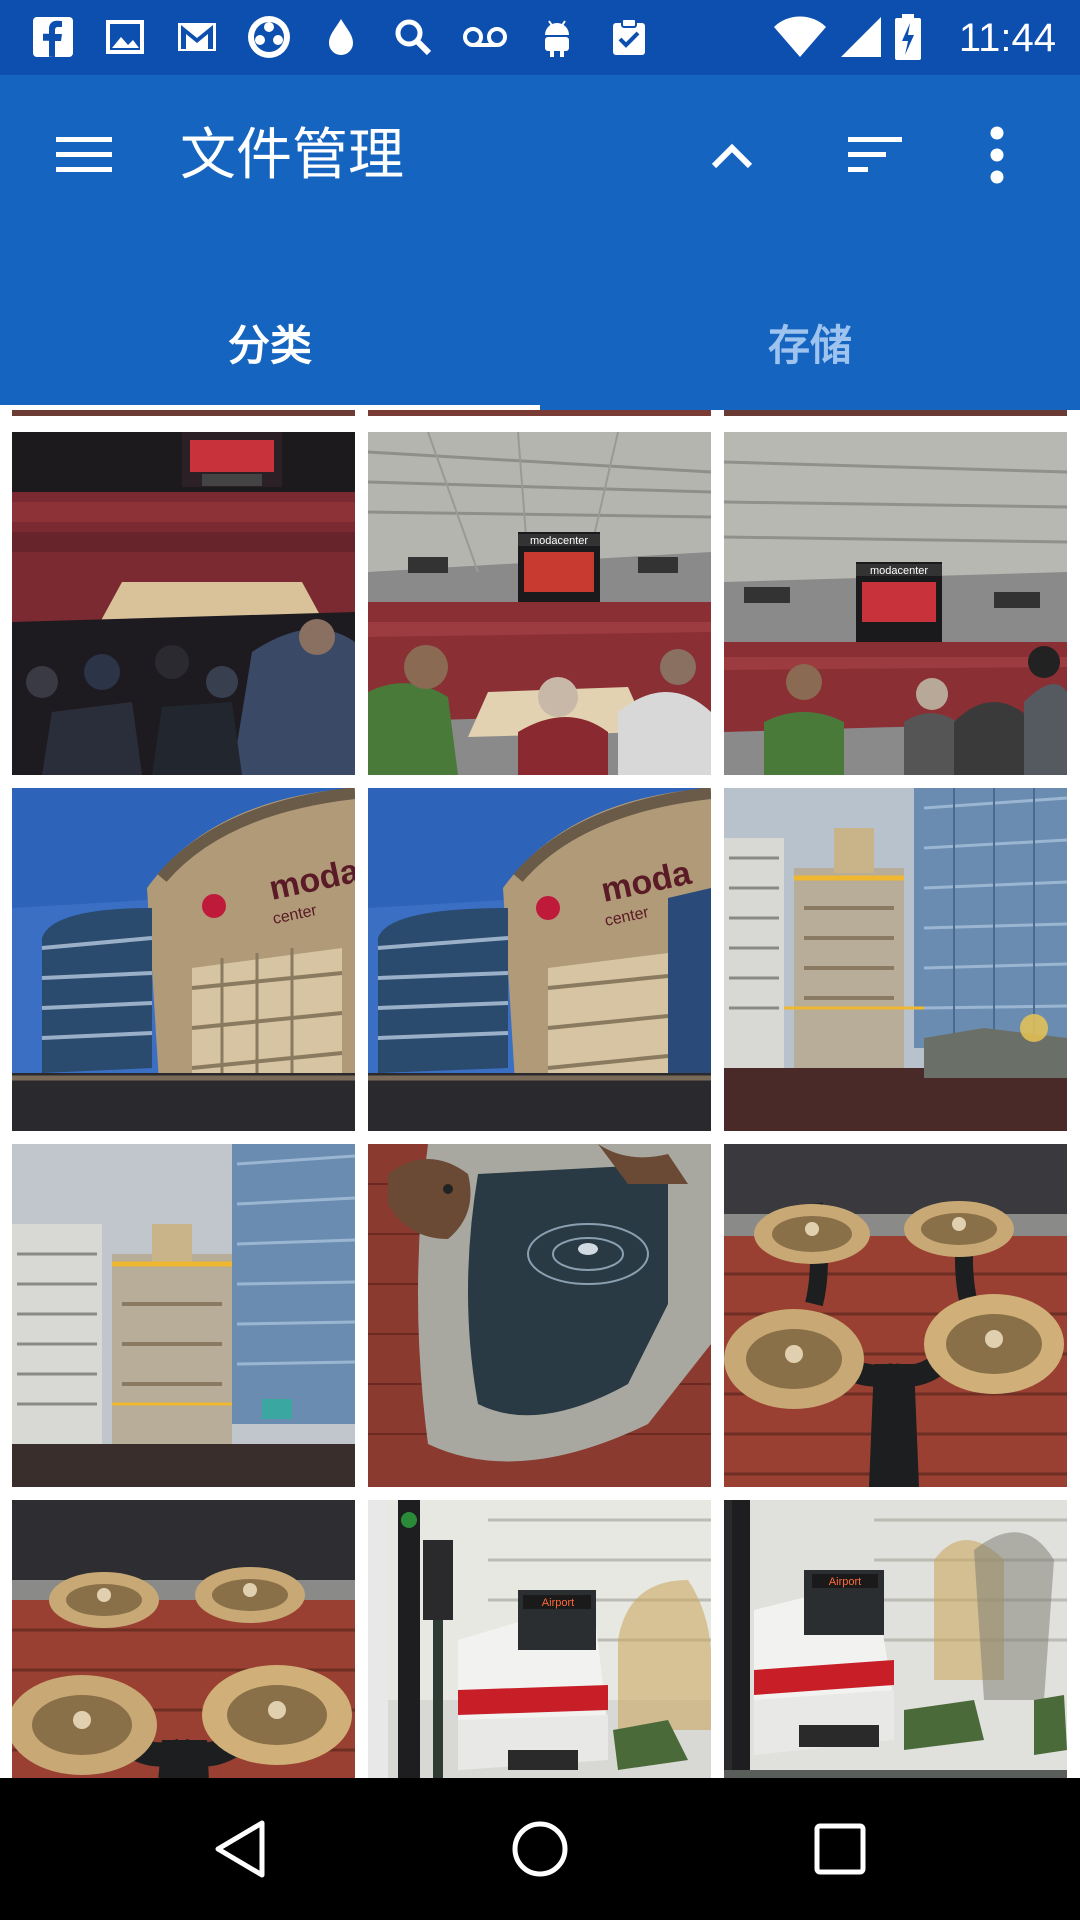 Image resolution: width=1080 pixels, height=1920 pixels. I want to click on sort-icon, so click(875, 154).